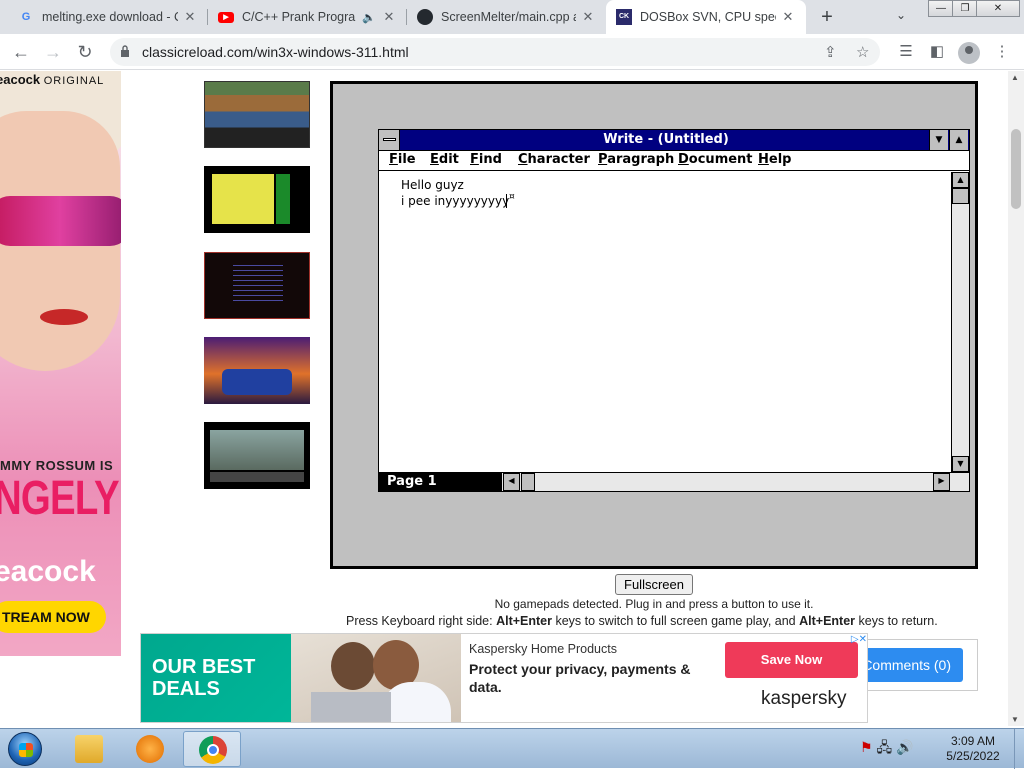 The height and width of the screenshot is (769, 1024). What do you see at coordinates (904, 747) in the screenshot?
I see `volume-icon: 🔊` at bounding box center [904, 747].